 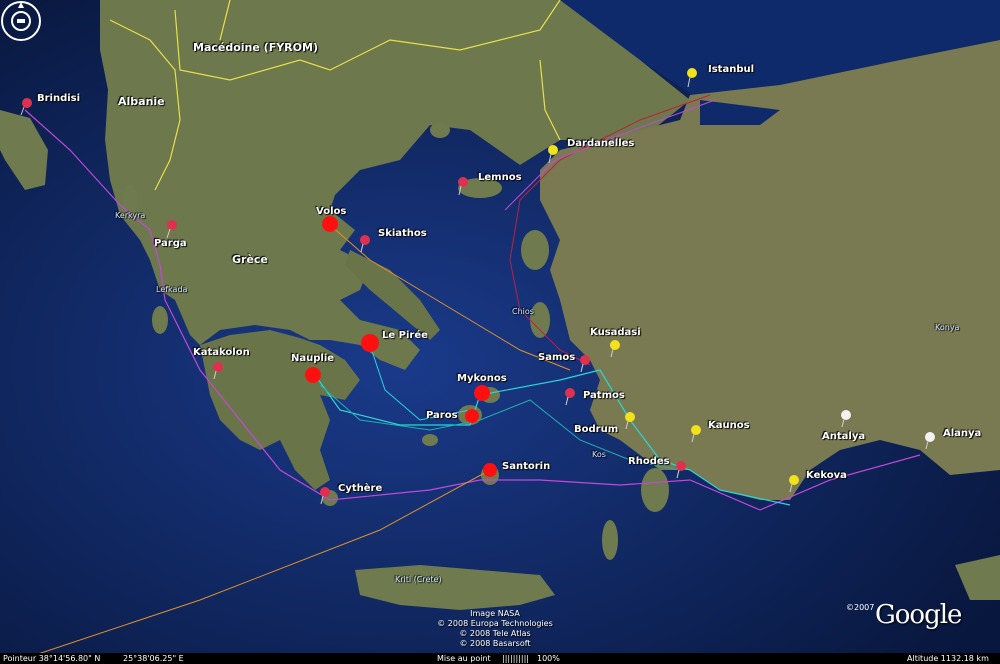 I want to click on label-katakolon: Katakolon, so click(x=221, y=352).